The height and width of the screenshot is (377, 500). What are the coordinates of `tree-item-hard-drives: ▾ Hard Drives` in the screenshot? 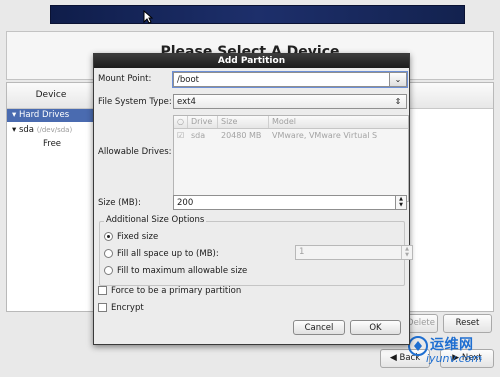 It's located at (53, 115).